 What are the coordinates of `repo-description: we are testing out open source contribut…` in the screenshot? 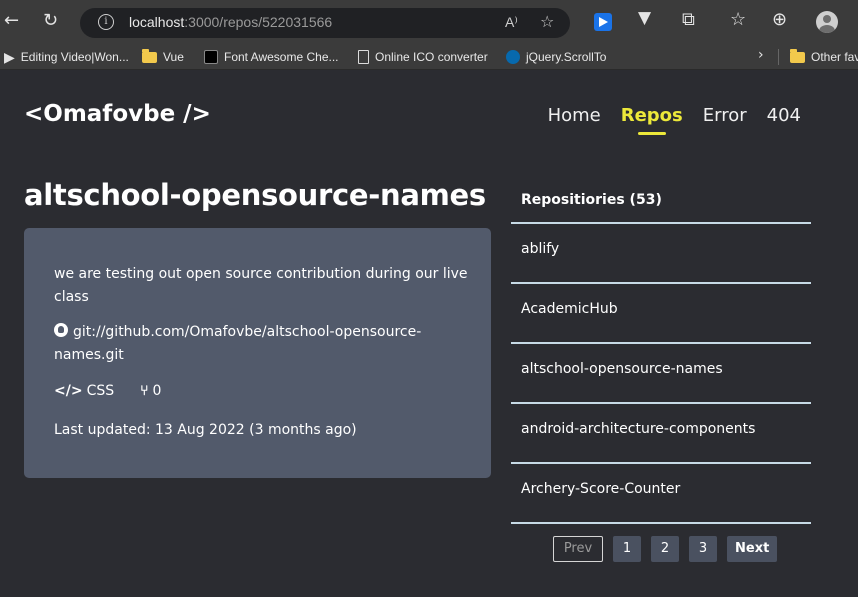 It's located at (261, 285).